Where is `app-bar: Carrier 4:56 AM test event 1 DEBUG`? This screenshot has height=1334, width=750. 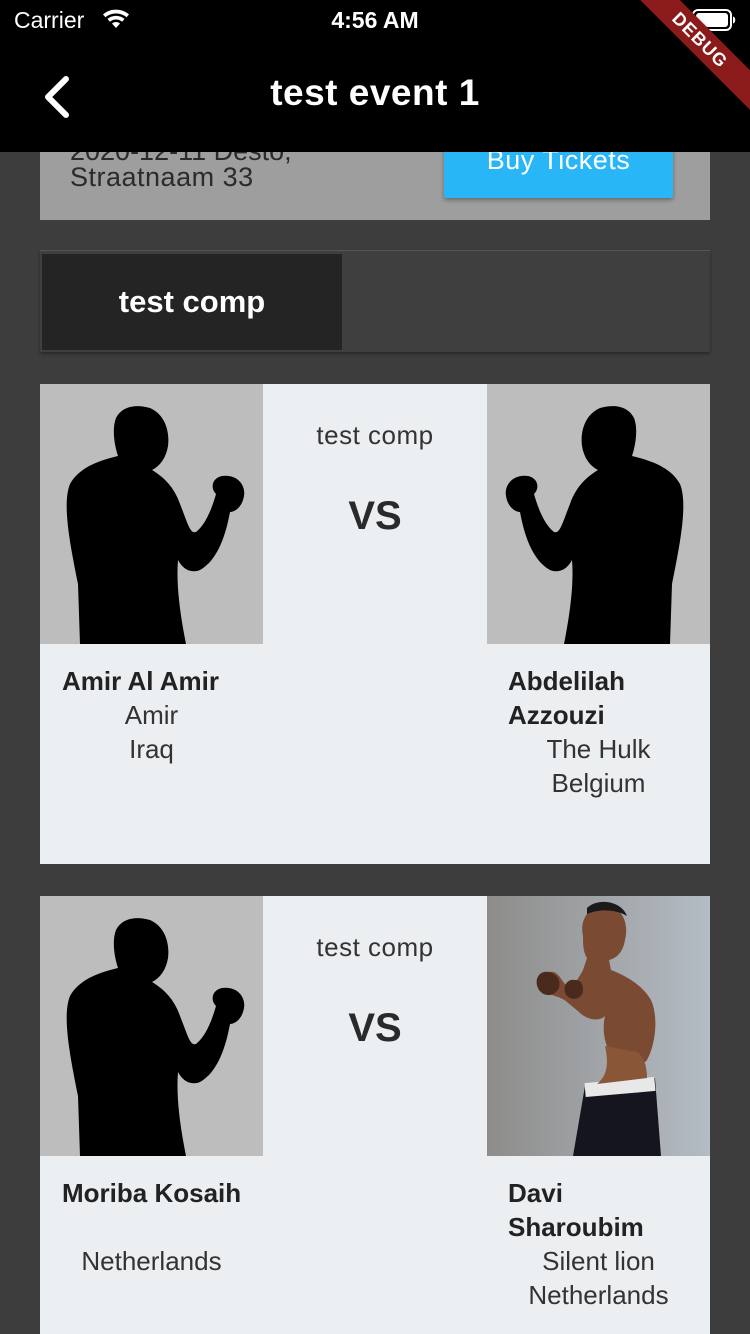
app-bar: Carrier 4:56 AM test event 1 DEBUG is located at coordinates (375, 76).